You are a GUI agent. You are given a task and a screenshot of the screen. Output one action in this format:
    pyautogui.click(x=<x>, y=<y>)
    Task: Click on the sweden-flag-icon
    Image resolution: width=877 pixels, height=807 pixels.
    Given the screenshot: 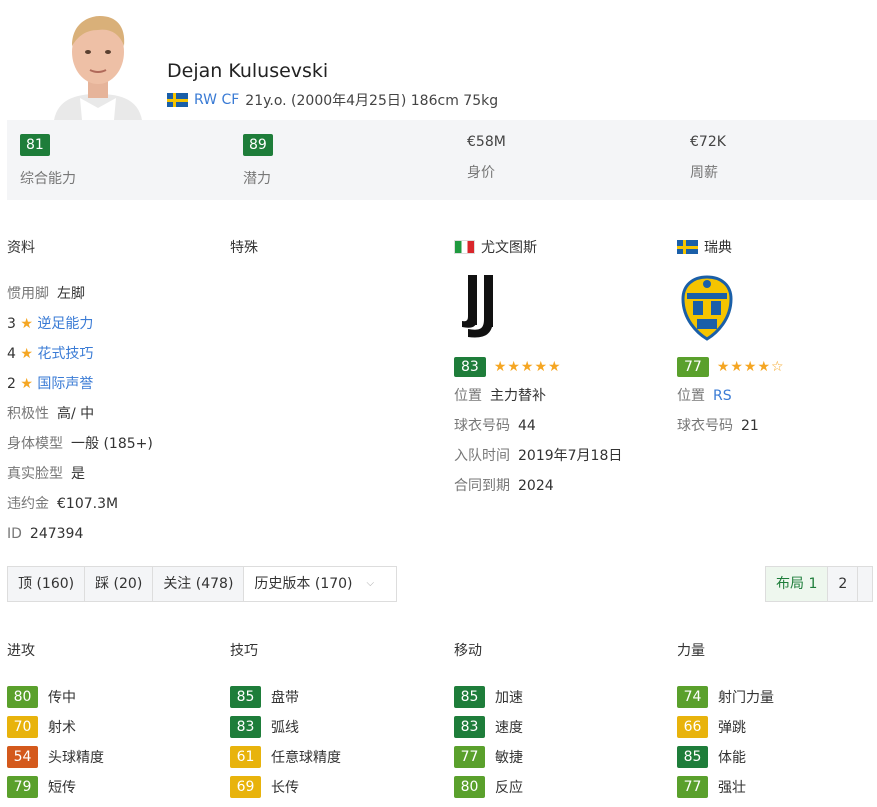 What is the action you would take?
    pyautogui.click(x=687, y=247)
    